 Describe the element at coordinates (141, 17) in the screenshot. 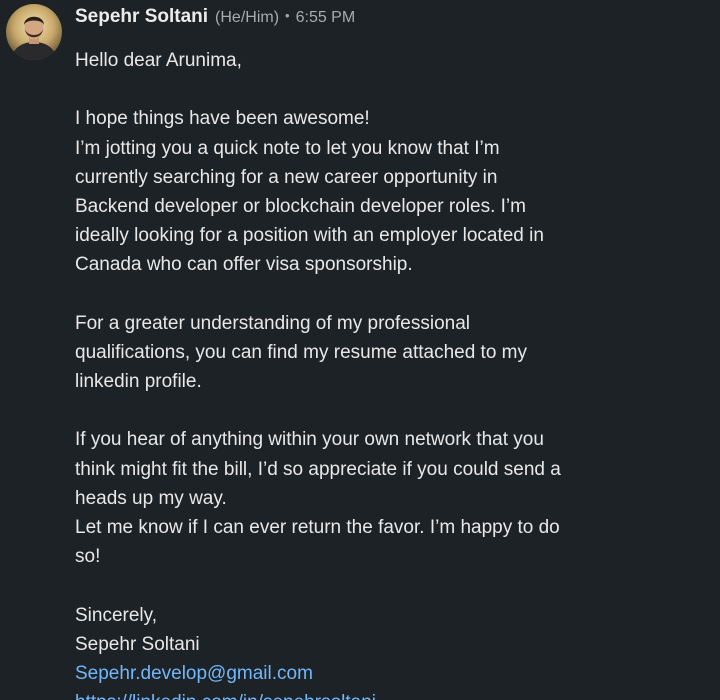

I see `sender-name: Sepehr Soltani` at that location.